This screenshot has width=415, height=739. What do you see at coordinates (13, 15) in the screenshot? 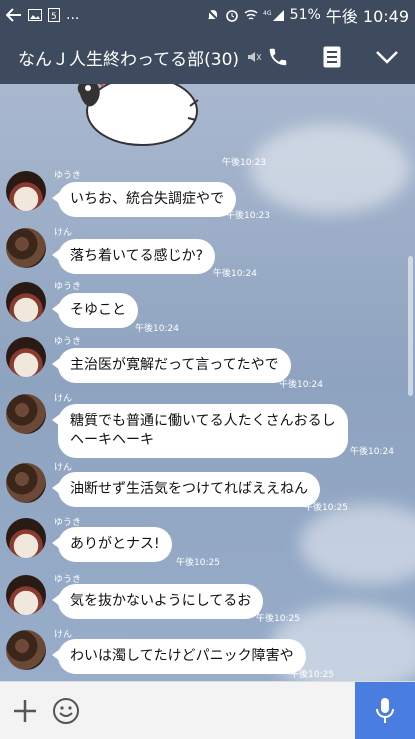
I see `back-arrow-icon` at bounding box center [13, 15].